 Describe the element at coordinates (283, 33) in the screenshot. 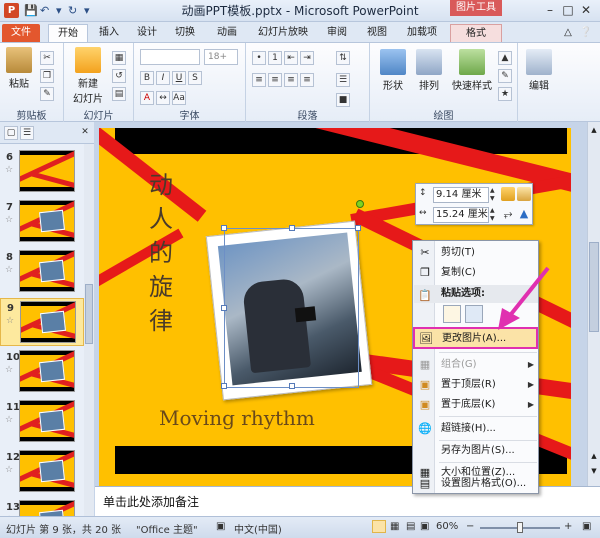

I see `tab-slideshow: 幻灯片放映` at that location.